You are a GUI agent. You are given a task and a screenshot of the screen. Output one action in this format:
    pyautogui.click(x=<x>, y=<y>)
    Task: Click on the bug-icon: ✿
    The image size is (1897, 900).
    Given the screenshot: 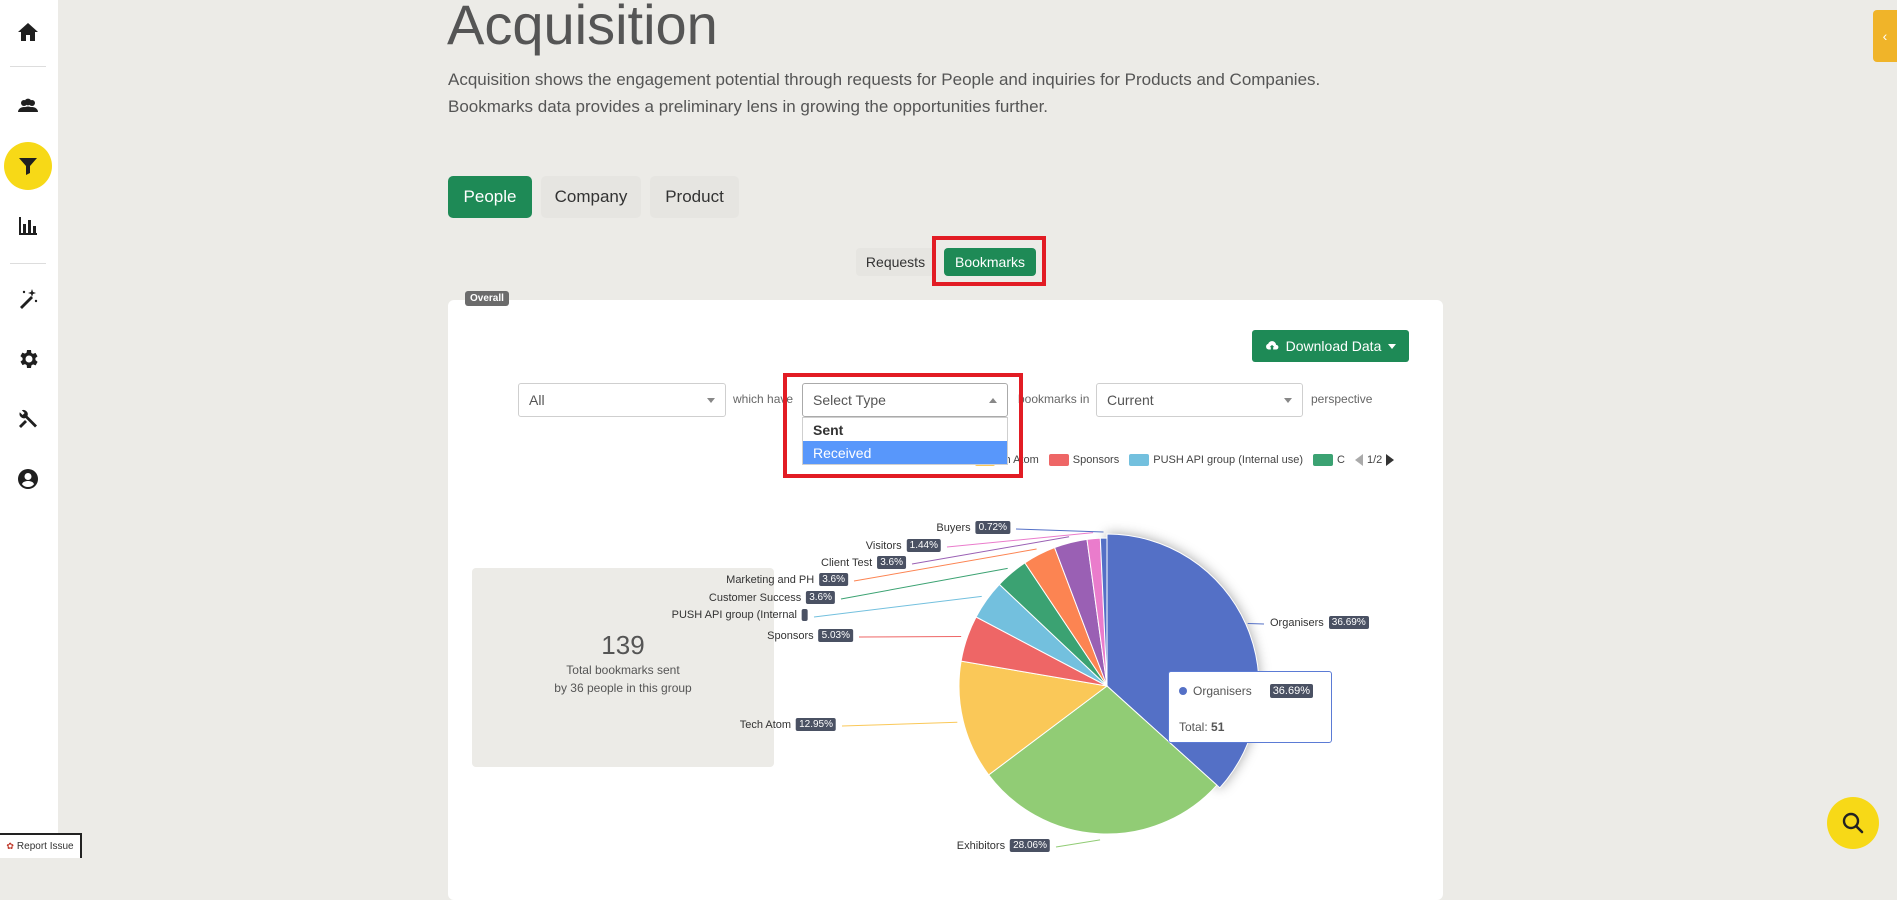 What is the action you would take?
    pyautogui.click(x=10, y=846)
    